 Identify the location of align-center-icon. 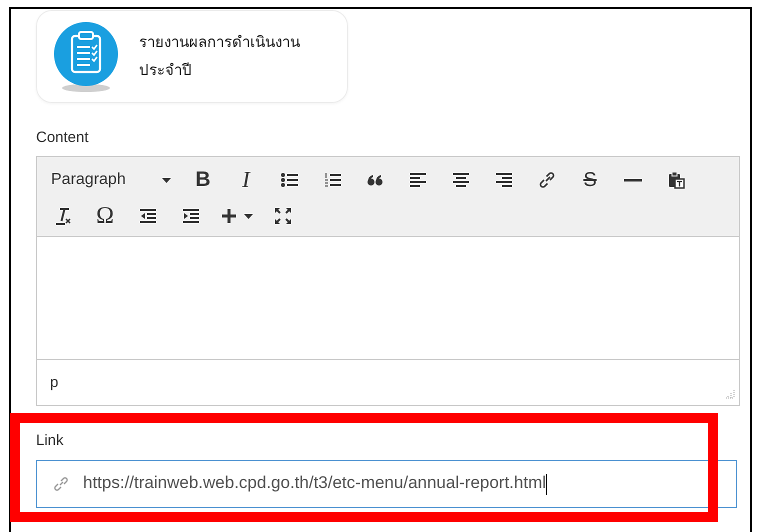
(461, 180).